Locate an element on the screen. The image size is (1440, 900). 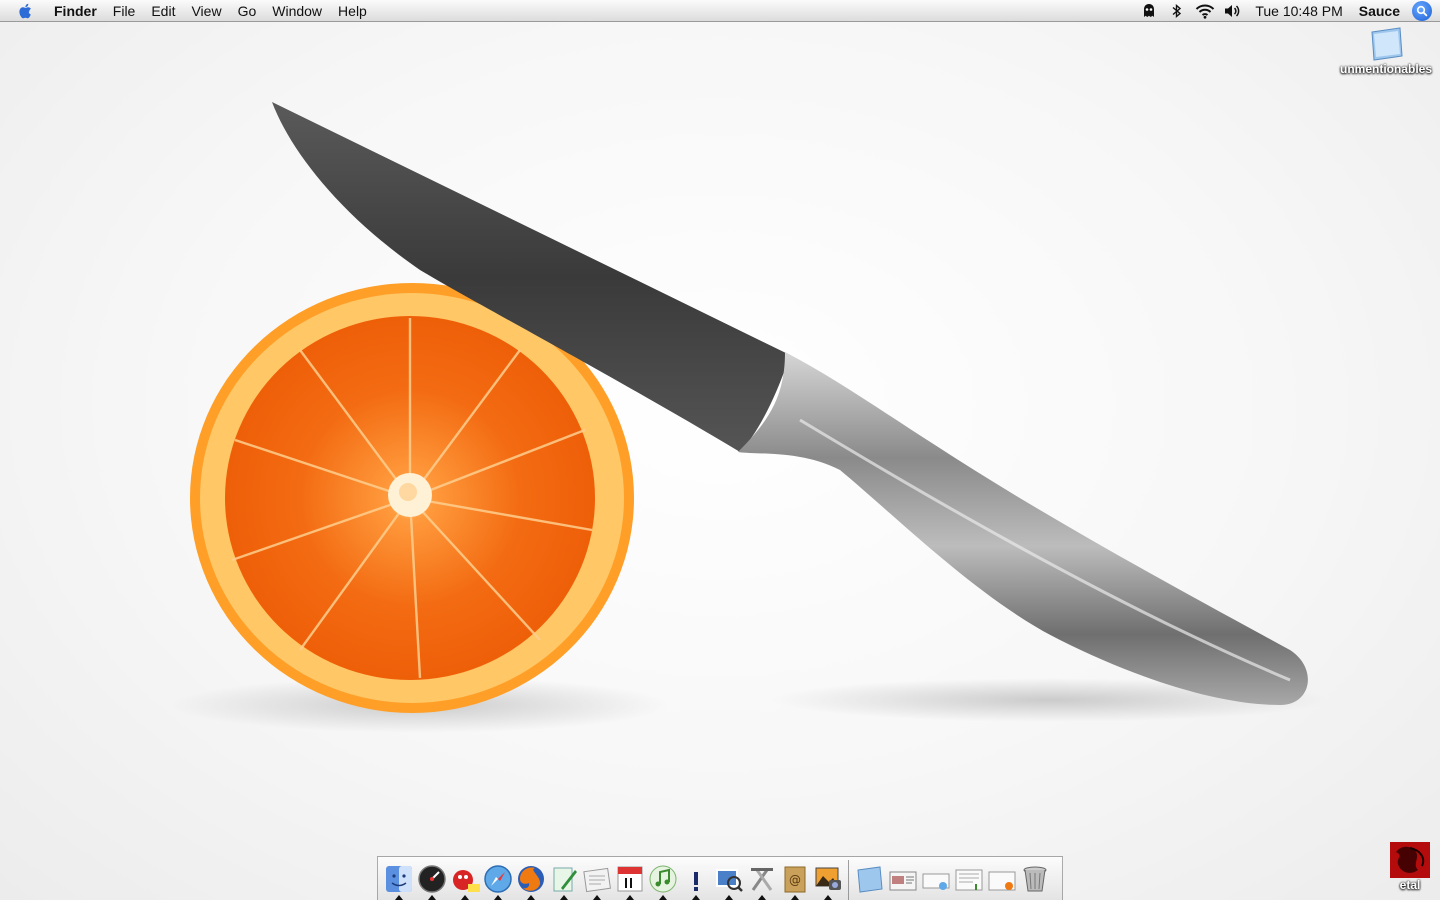
desktop-icon-unmentionables: unmentionables is located at coordinates (1386, 51).